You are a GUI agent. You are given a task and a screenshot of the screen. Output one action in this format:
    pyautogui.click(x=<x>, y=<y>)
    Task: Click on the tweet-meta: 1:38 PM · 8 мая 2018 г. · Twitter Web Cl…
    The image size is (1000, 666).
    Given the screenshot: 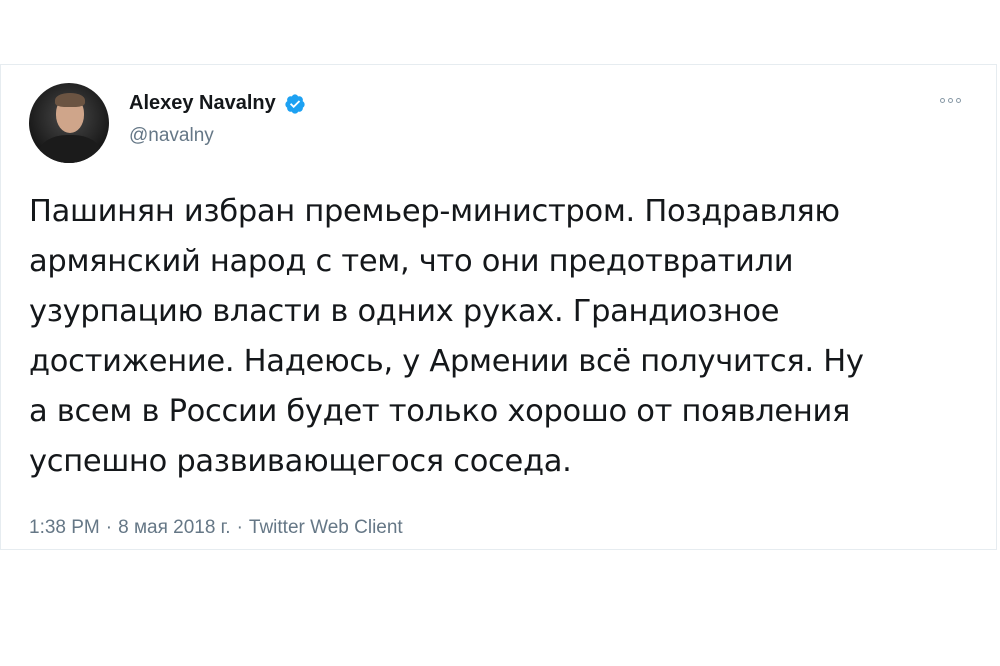 What is the action you would take?
    pyautogui.click(x=216, y=528)
    